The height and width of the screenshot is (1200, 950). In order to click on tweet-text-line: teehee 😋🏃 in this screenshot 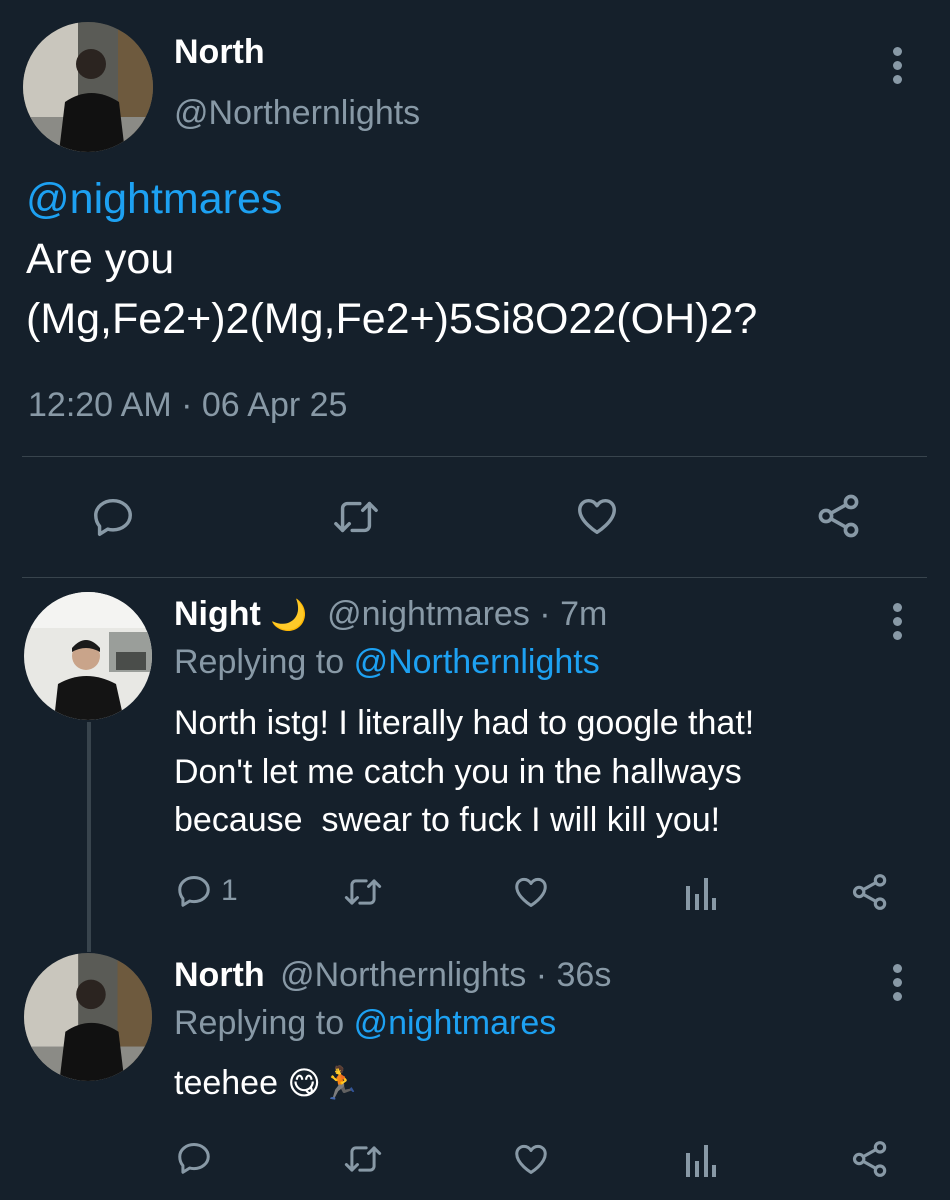, I will do `click(267, 1083)`.